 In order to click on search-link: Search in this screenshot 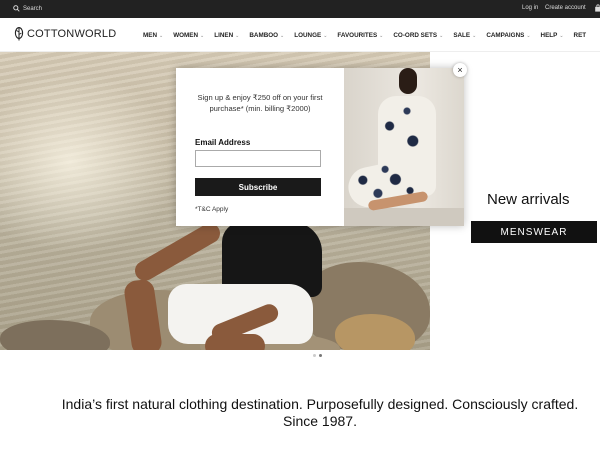, I will do `click(27, 8)`.